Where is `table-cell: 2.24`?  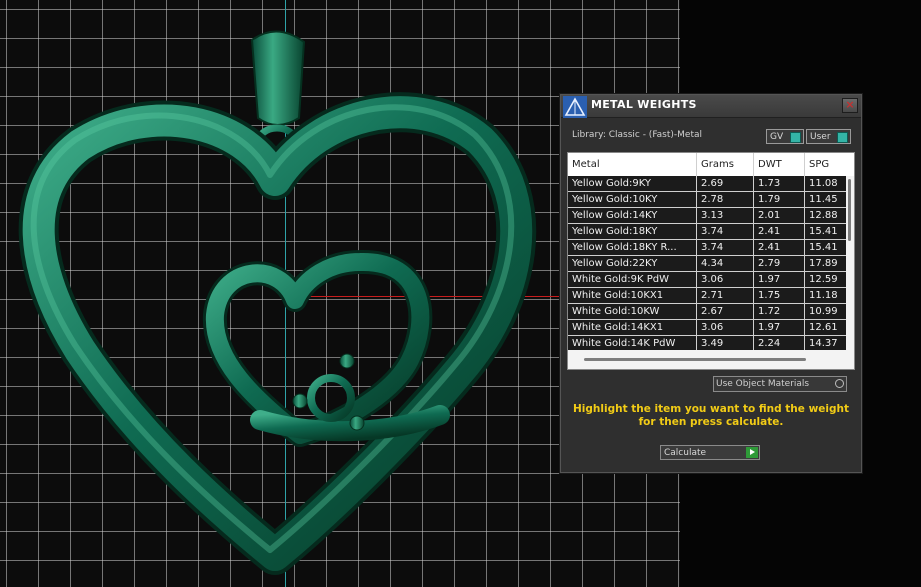
table-cell: 2.24 is located at coordinates (779, 343).